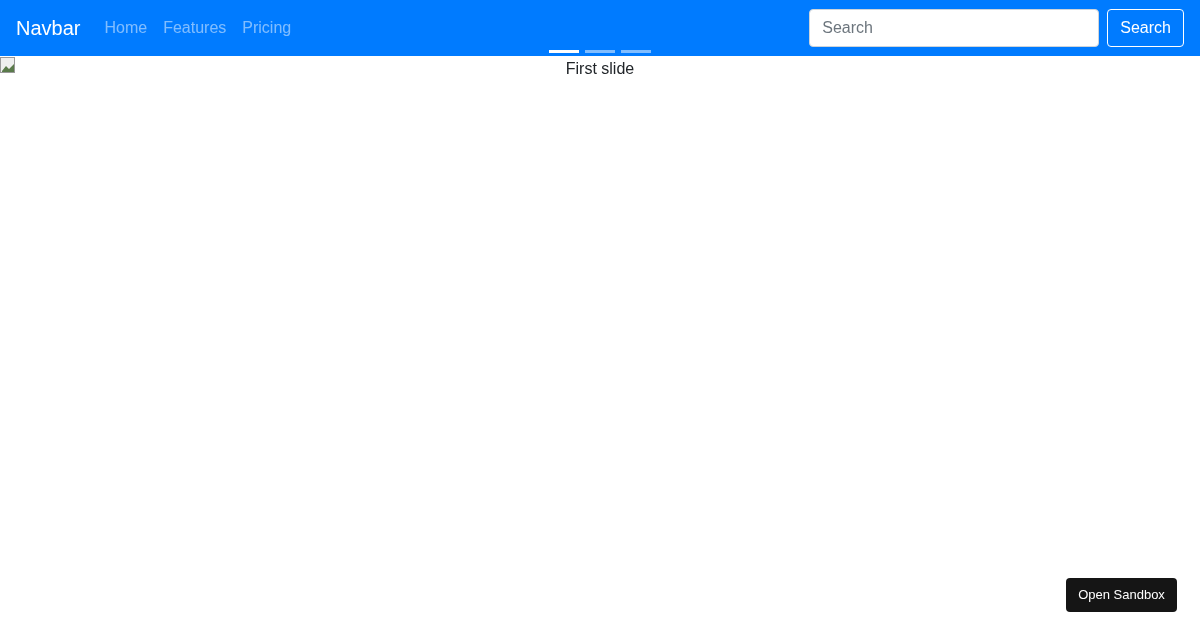 Image resolution: width=1200 pixels, height=630 pixels. Describe the element at coordinates (48, 28) in the screenshot. I see `brand-link: Navbar` at that location.